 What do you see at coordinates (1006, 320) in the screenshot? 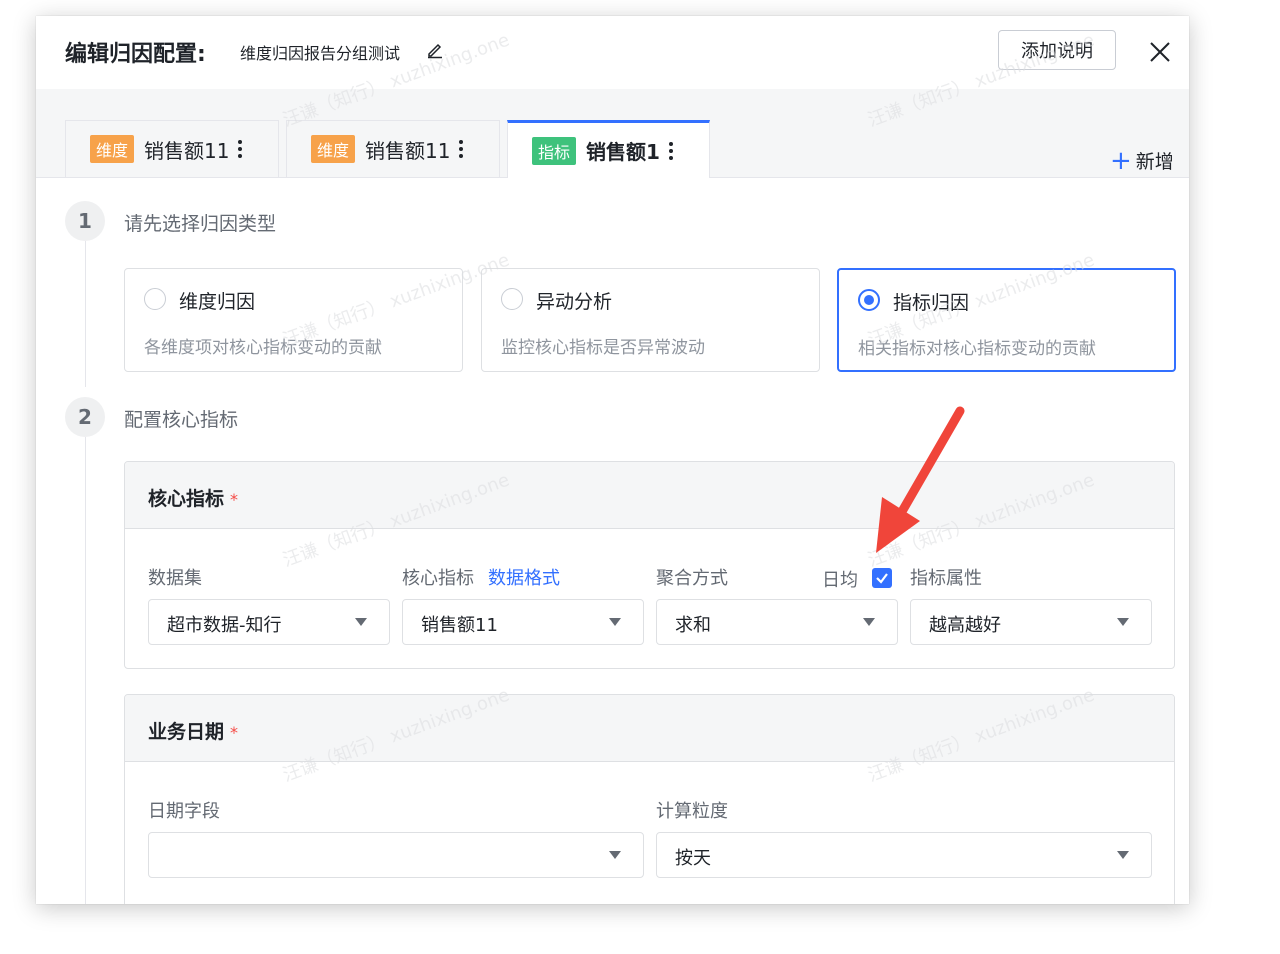
I see `attribution-type-metric: 指标归因 相关指标对核心指标变动的贡献` at bounding box center [1006, 320].